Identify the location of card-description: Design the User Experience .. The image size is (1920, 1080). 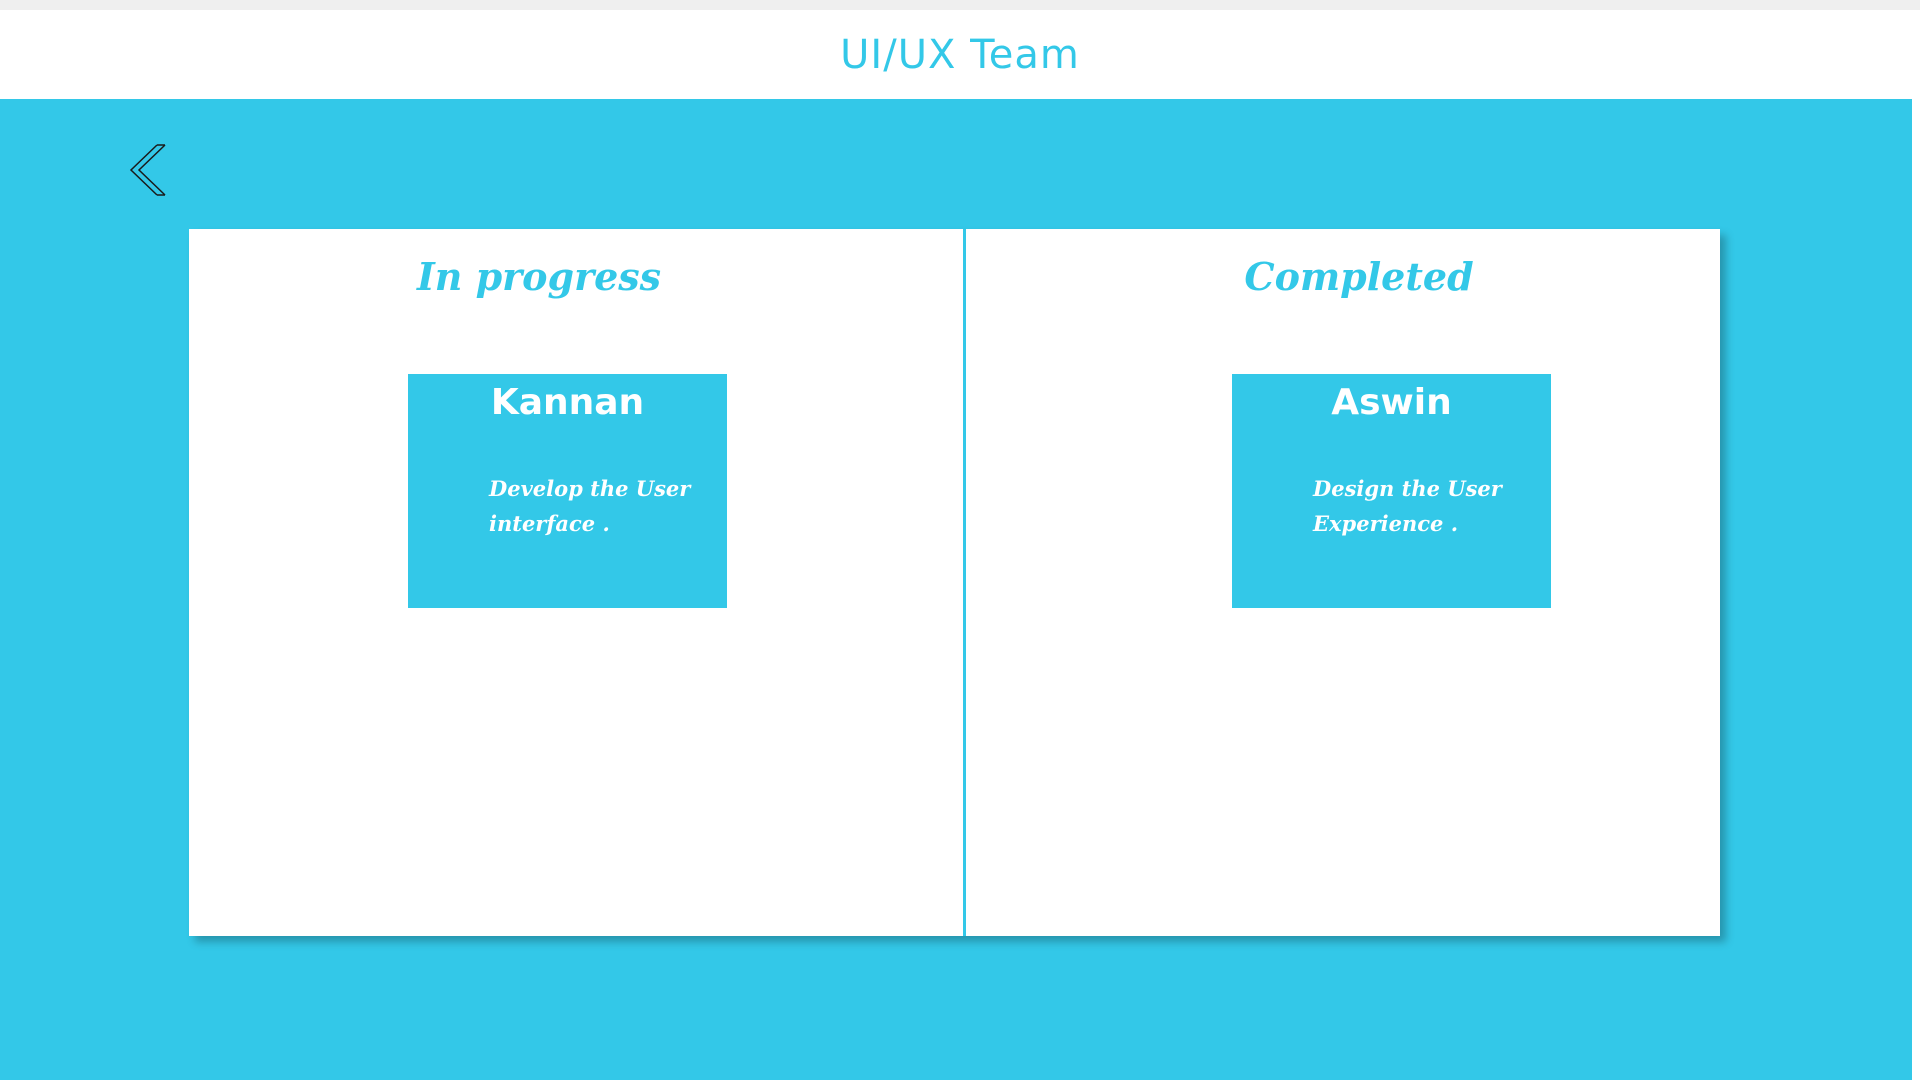
(1407, 506).